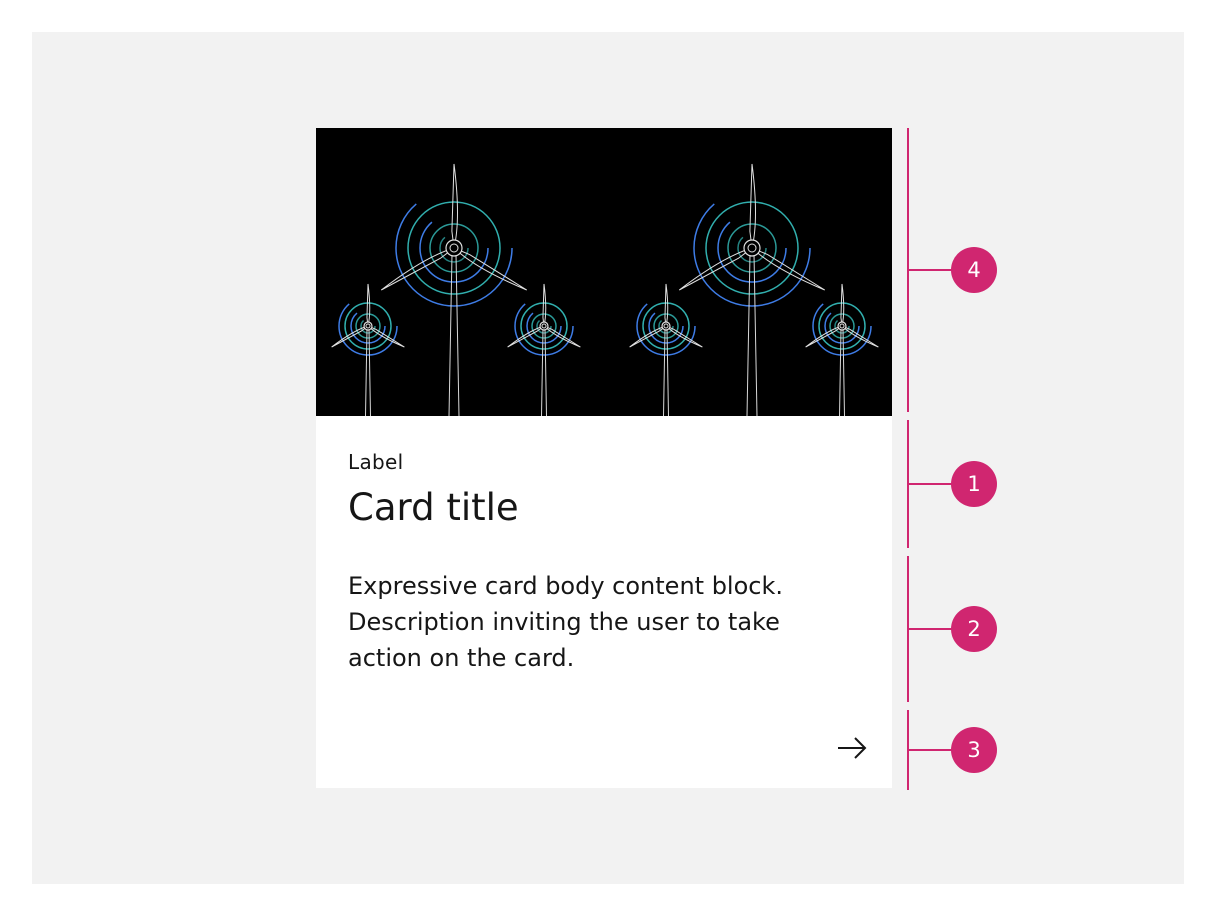  I want to click on turbine-small-3-blade, so click(666, 305).